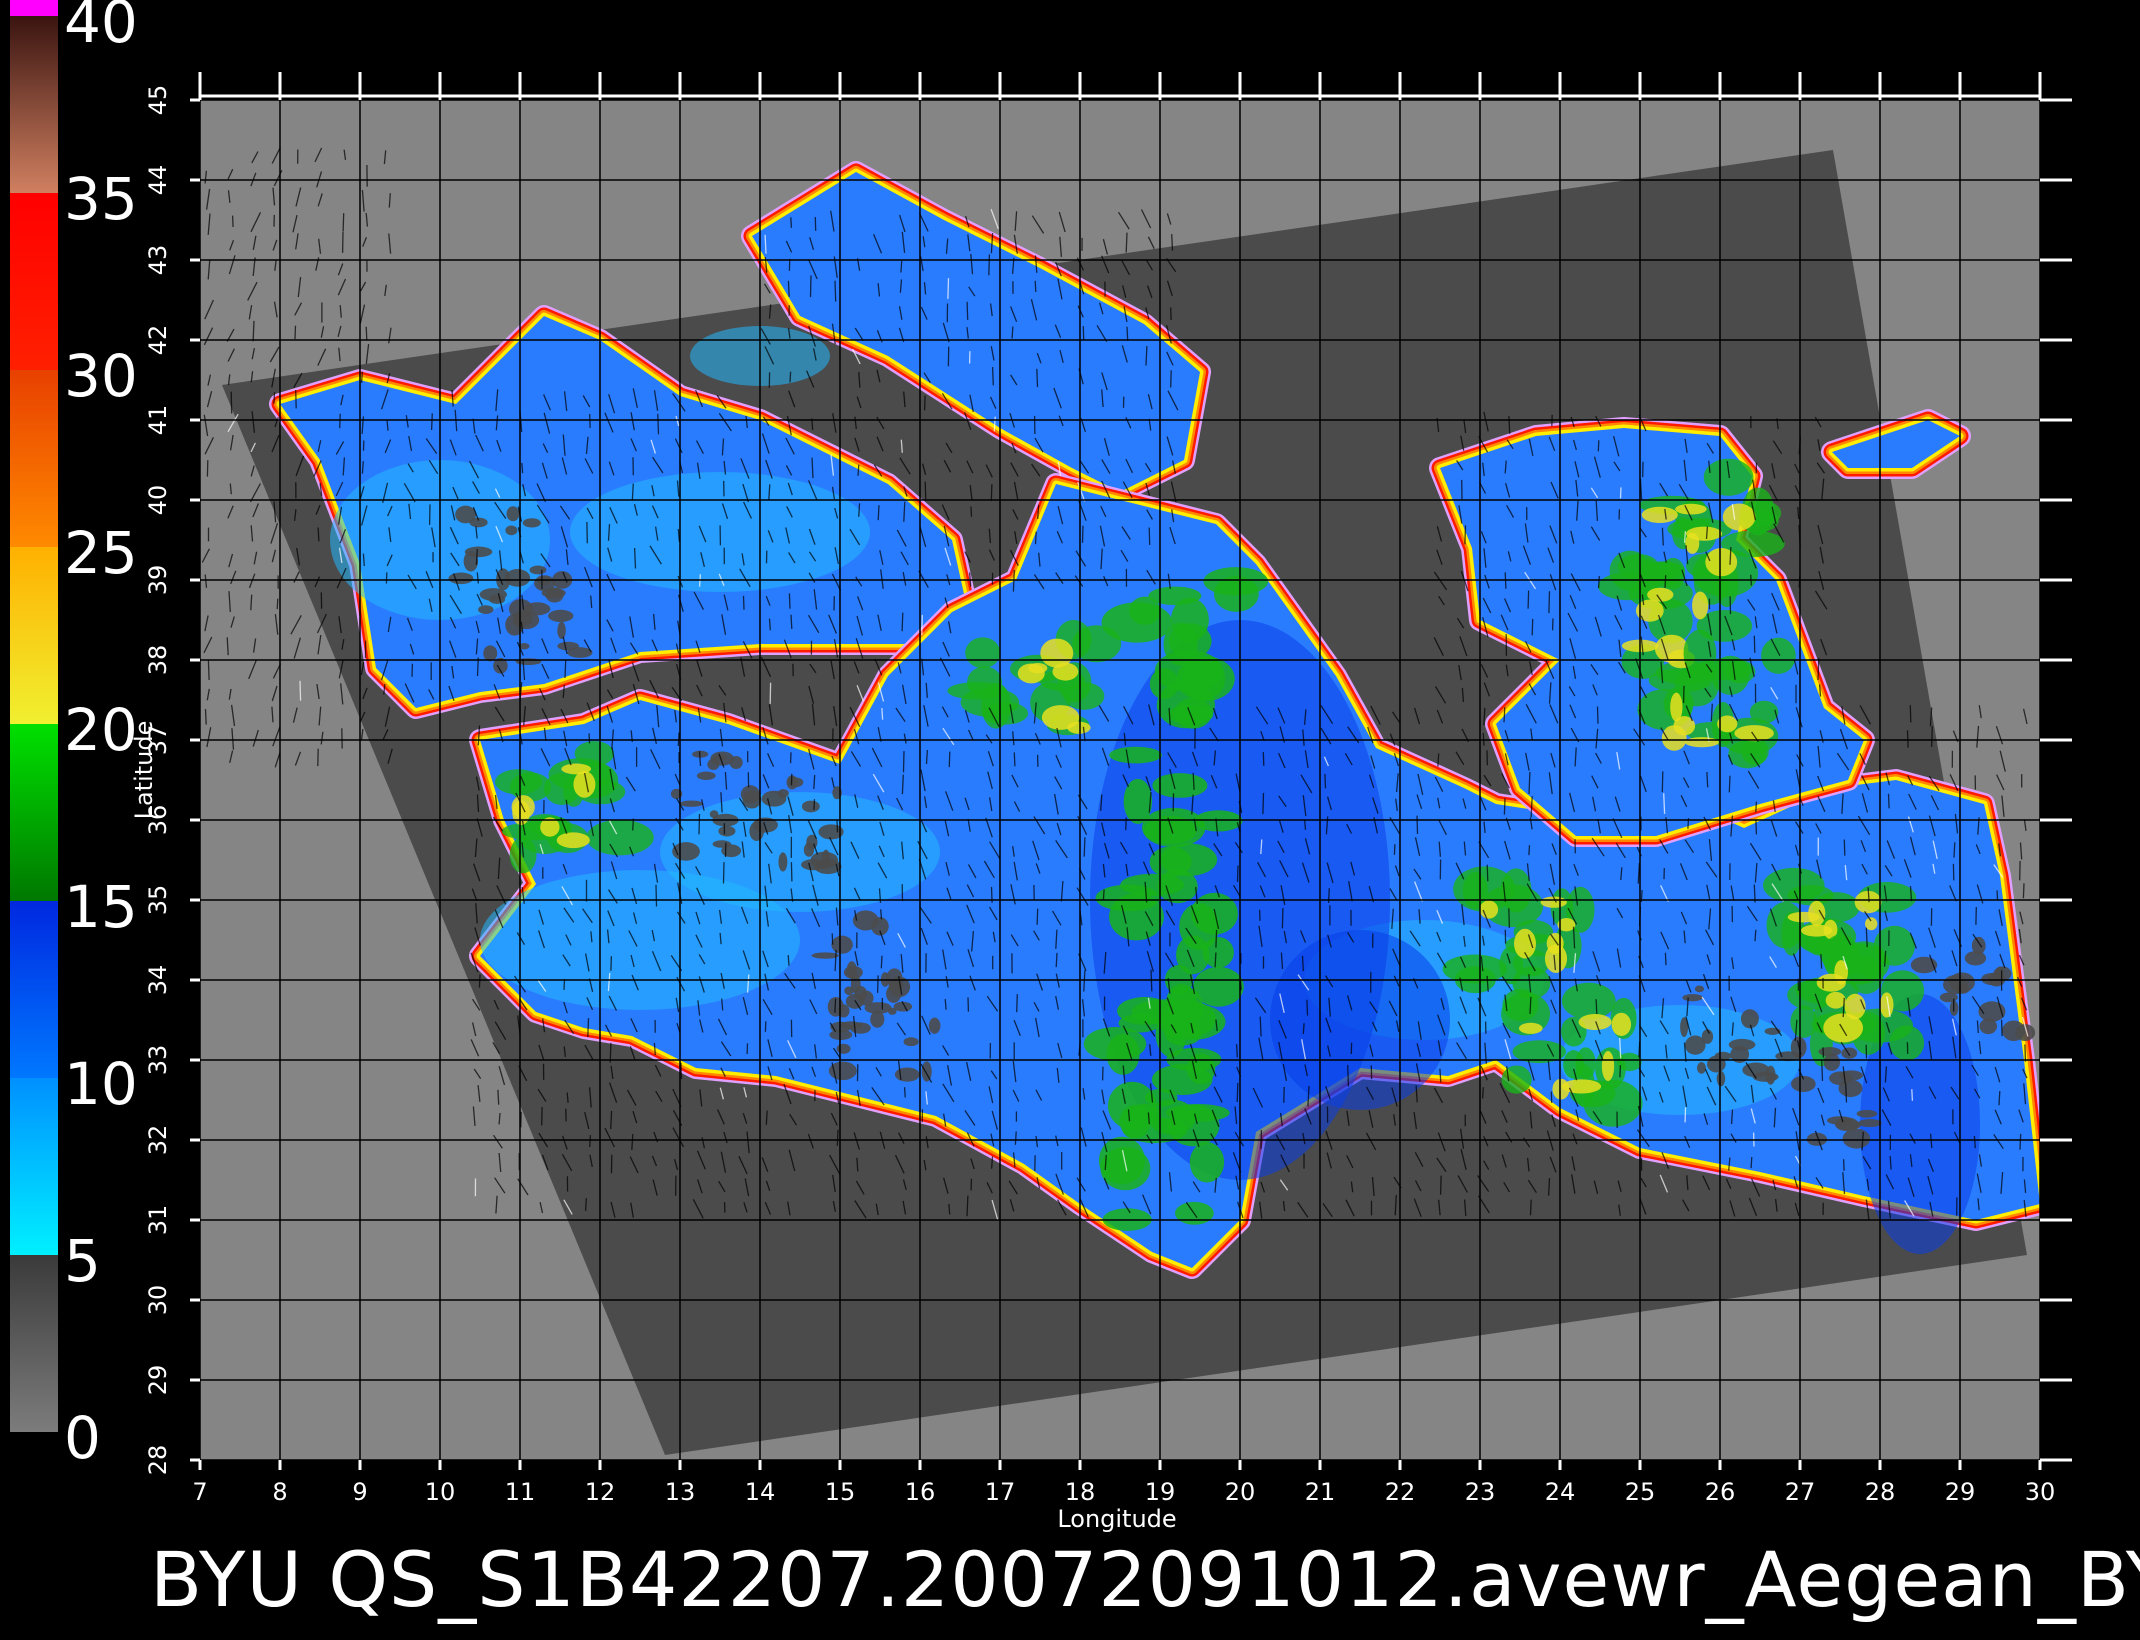 This screenshot has height=1640, width=2140. Describe the element at coordinates (82, 1438) in the screenshot. I see `colorbar-tick-label: 0` at that location.